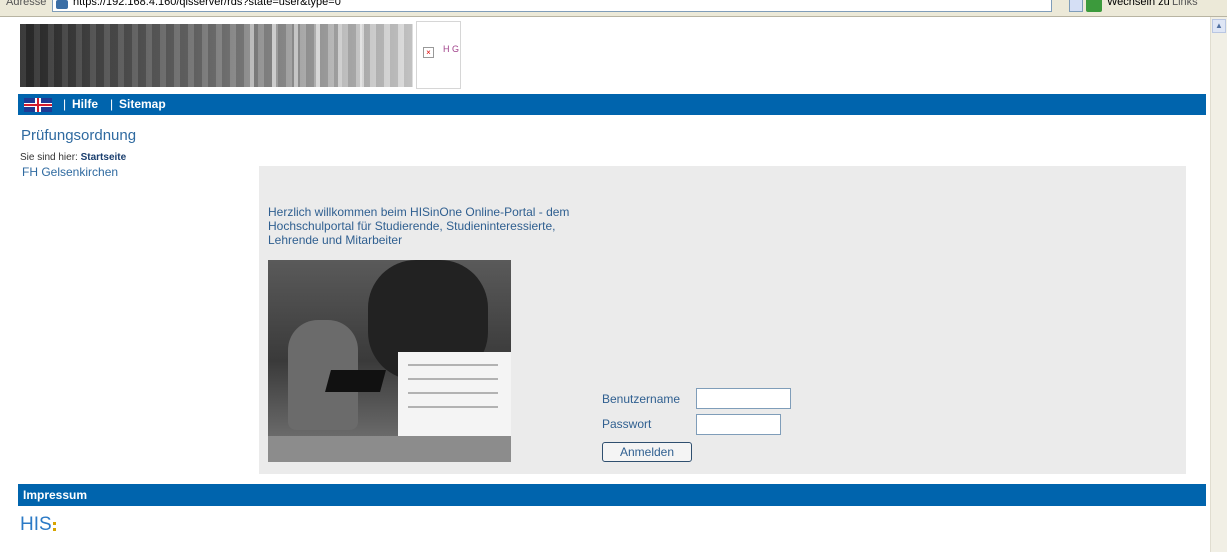  What do you see at coordinates (1094, 6) in the screenshot?
I see `go-arrow-icon` at bounding box center [1094, 6].